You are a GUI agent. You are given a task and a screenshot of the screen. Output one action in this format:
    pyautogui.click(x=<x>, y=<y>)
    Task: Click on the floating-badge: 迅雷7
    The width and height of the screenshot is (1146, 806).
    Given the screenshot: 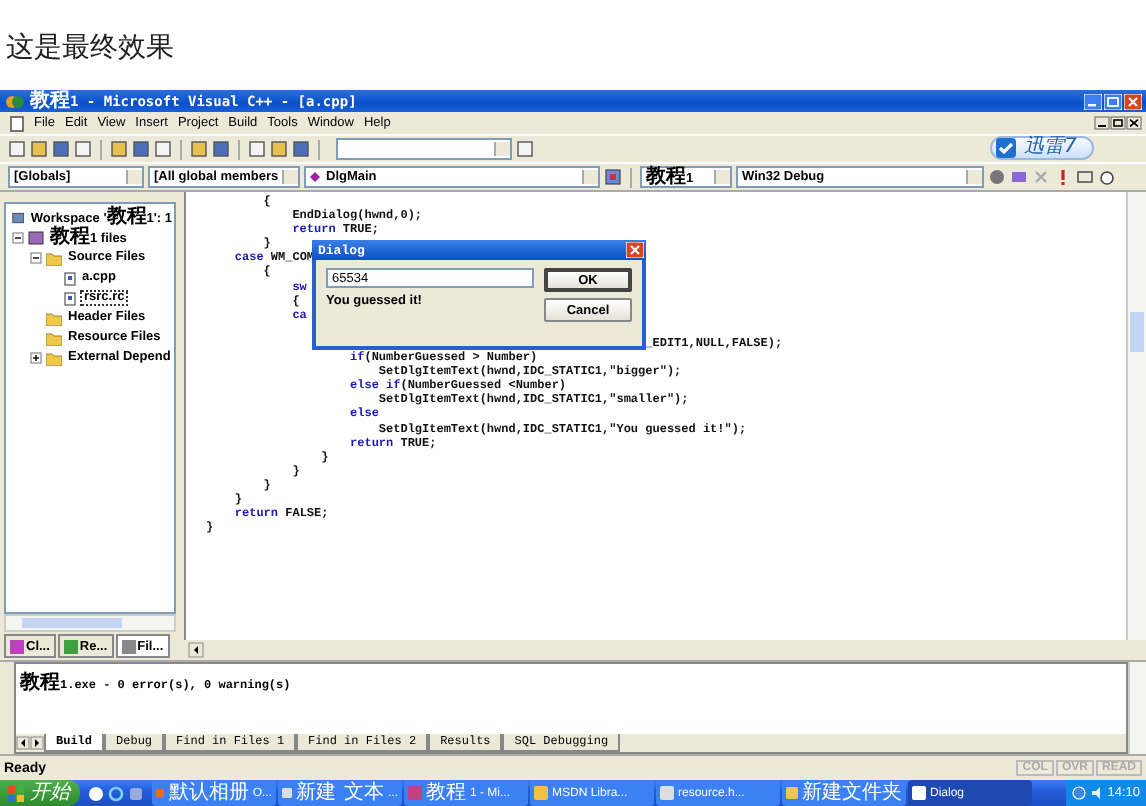 What is the action you would take?
    pyautogui.click(x=1042, y=148)
    